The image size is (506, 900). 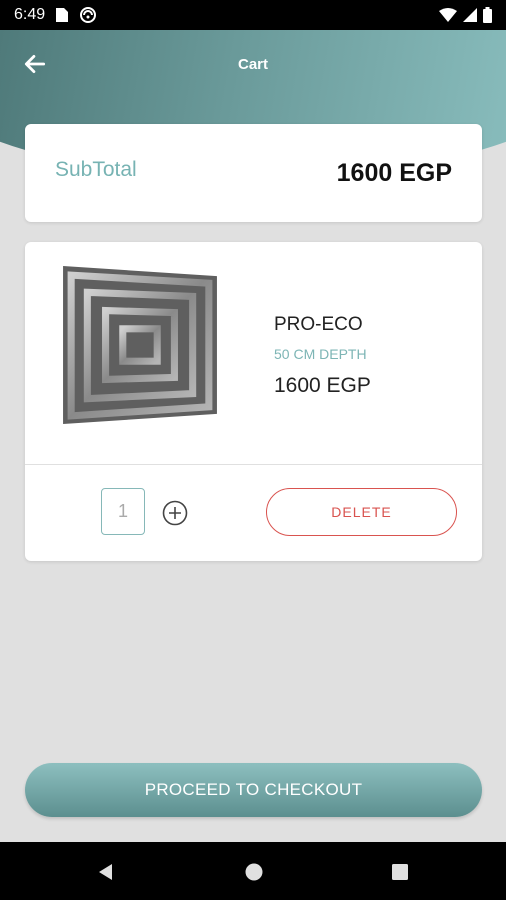 I want to click on delete-button: DELETE, so click(x=361, y=512).